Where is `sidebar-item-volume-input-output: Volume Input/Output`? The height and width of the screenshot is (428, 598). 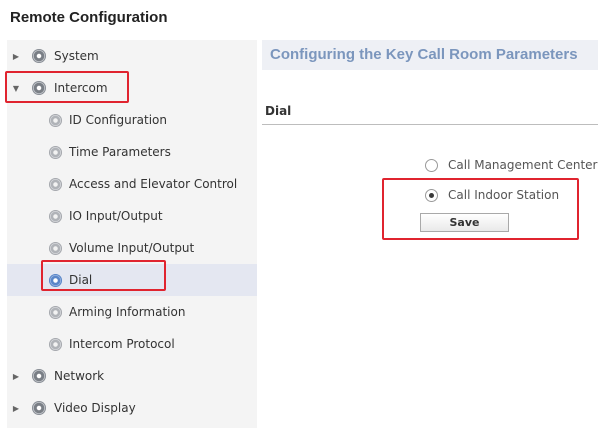
sidebar-item-volume-input-output: Volume Input/Output is located at coordinates (132, 248).